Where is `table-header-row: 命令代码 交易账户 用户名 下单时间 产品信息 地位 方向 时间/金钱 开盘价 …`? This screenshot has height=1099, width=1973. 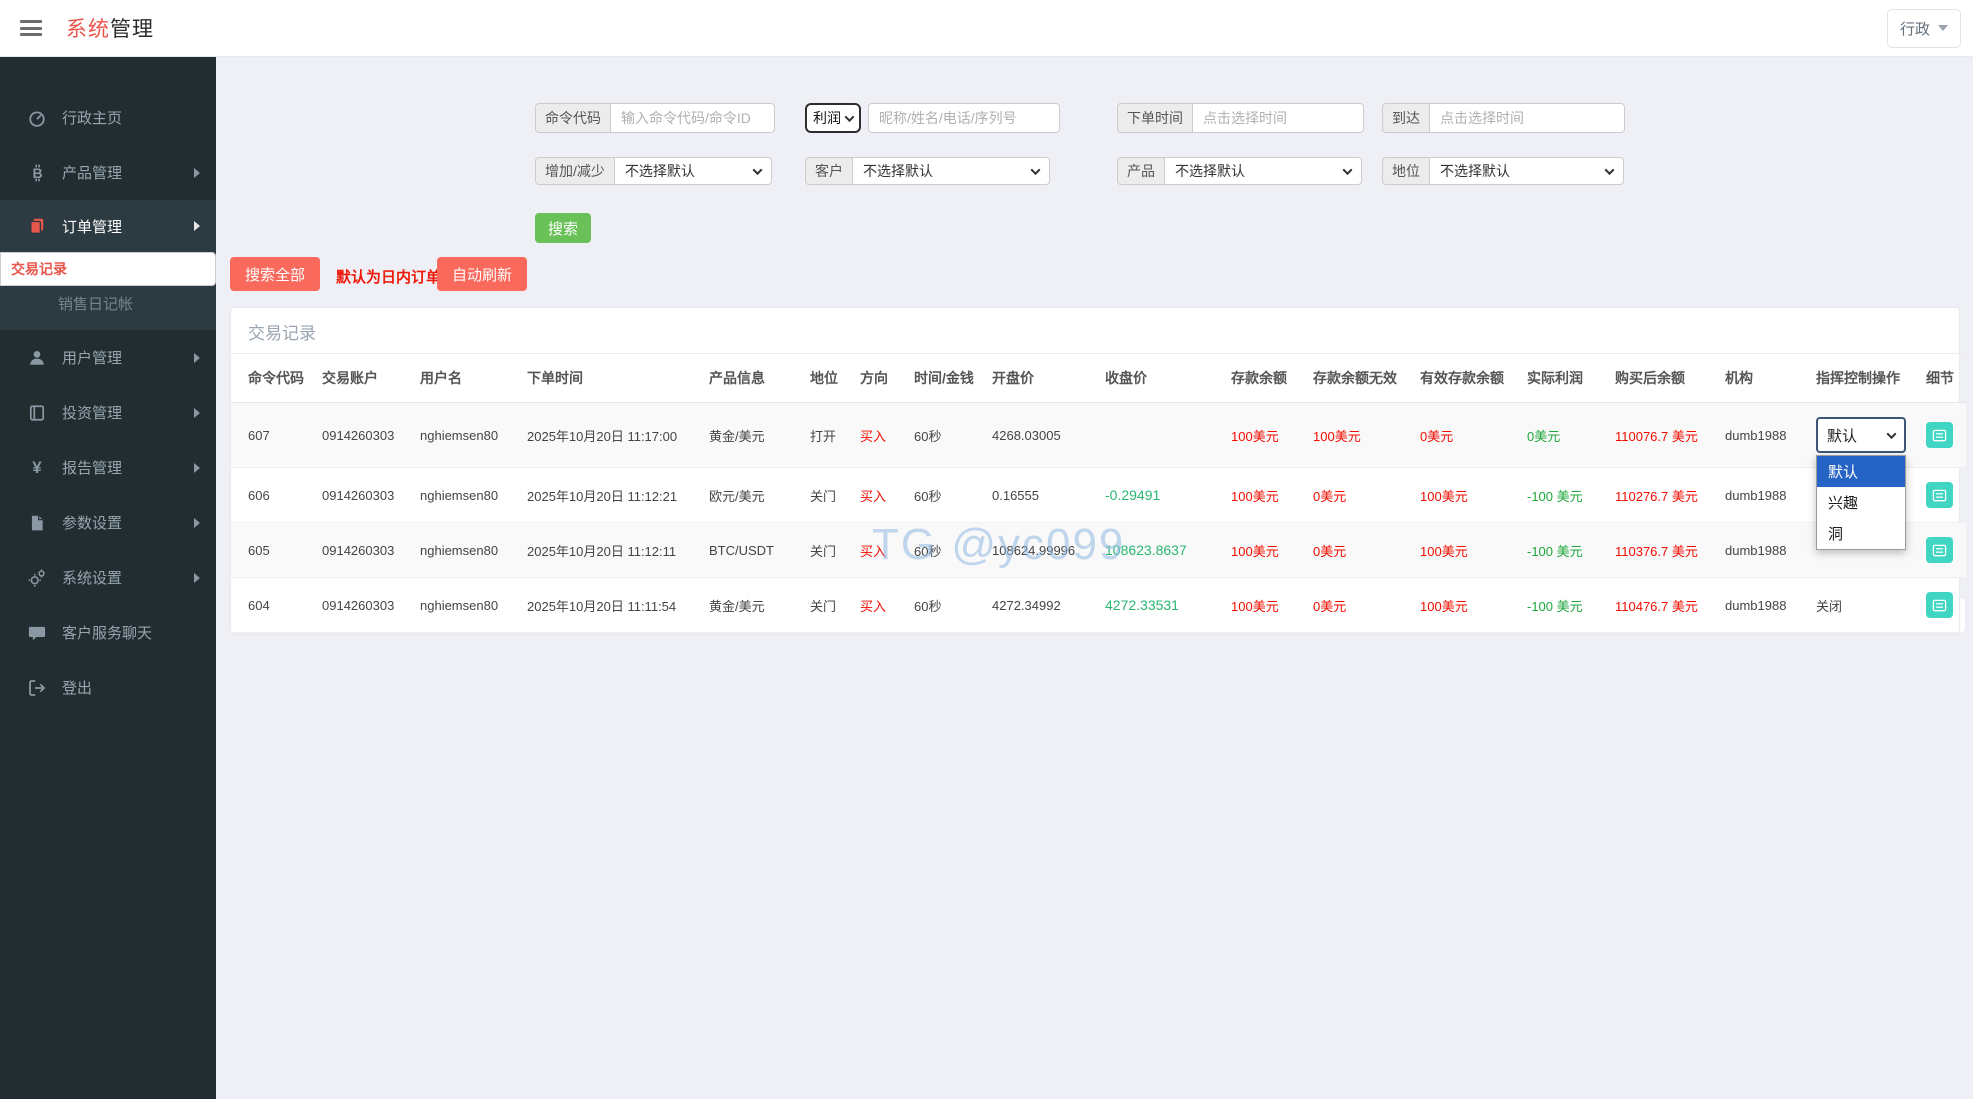 table-header-row: 命令代码 交易账户 用户名 下单时间 产品信息 地位 方向 时间/金钱 开盘价 … is located at coordinates (1098, 378).